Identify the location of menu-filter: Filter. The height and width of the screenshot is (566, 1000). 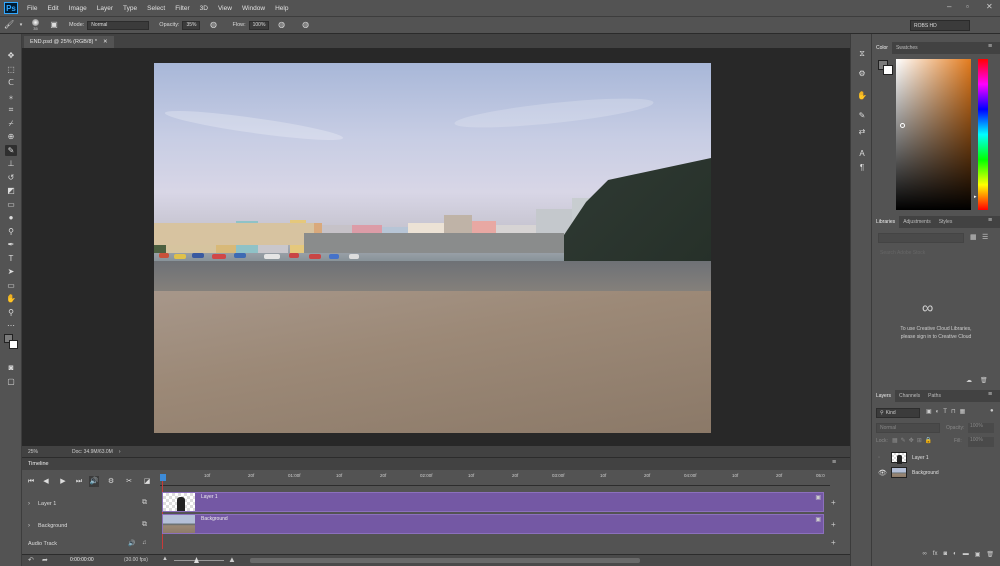
(182, 8).